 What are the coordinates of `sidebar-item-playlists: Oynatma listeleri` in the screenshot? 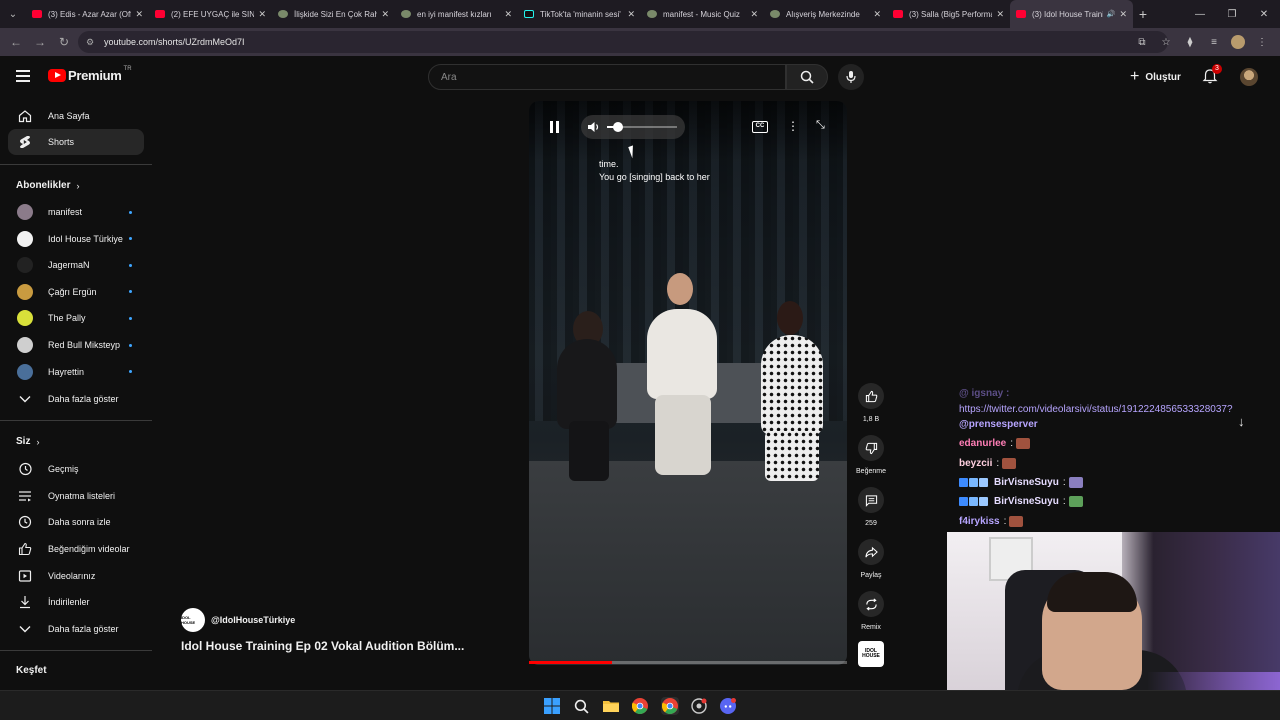 It's located at (76, 496).